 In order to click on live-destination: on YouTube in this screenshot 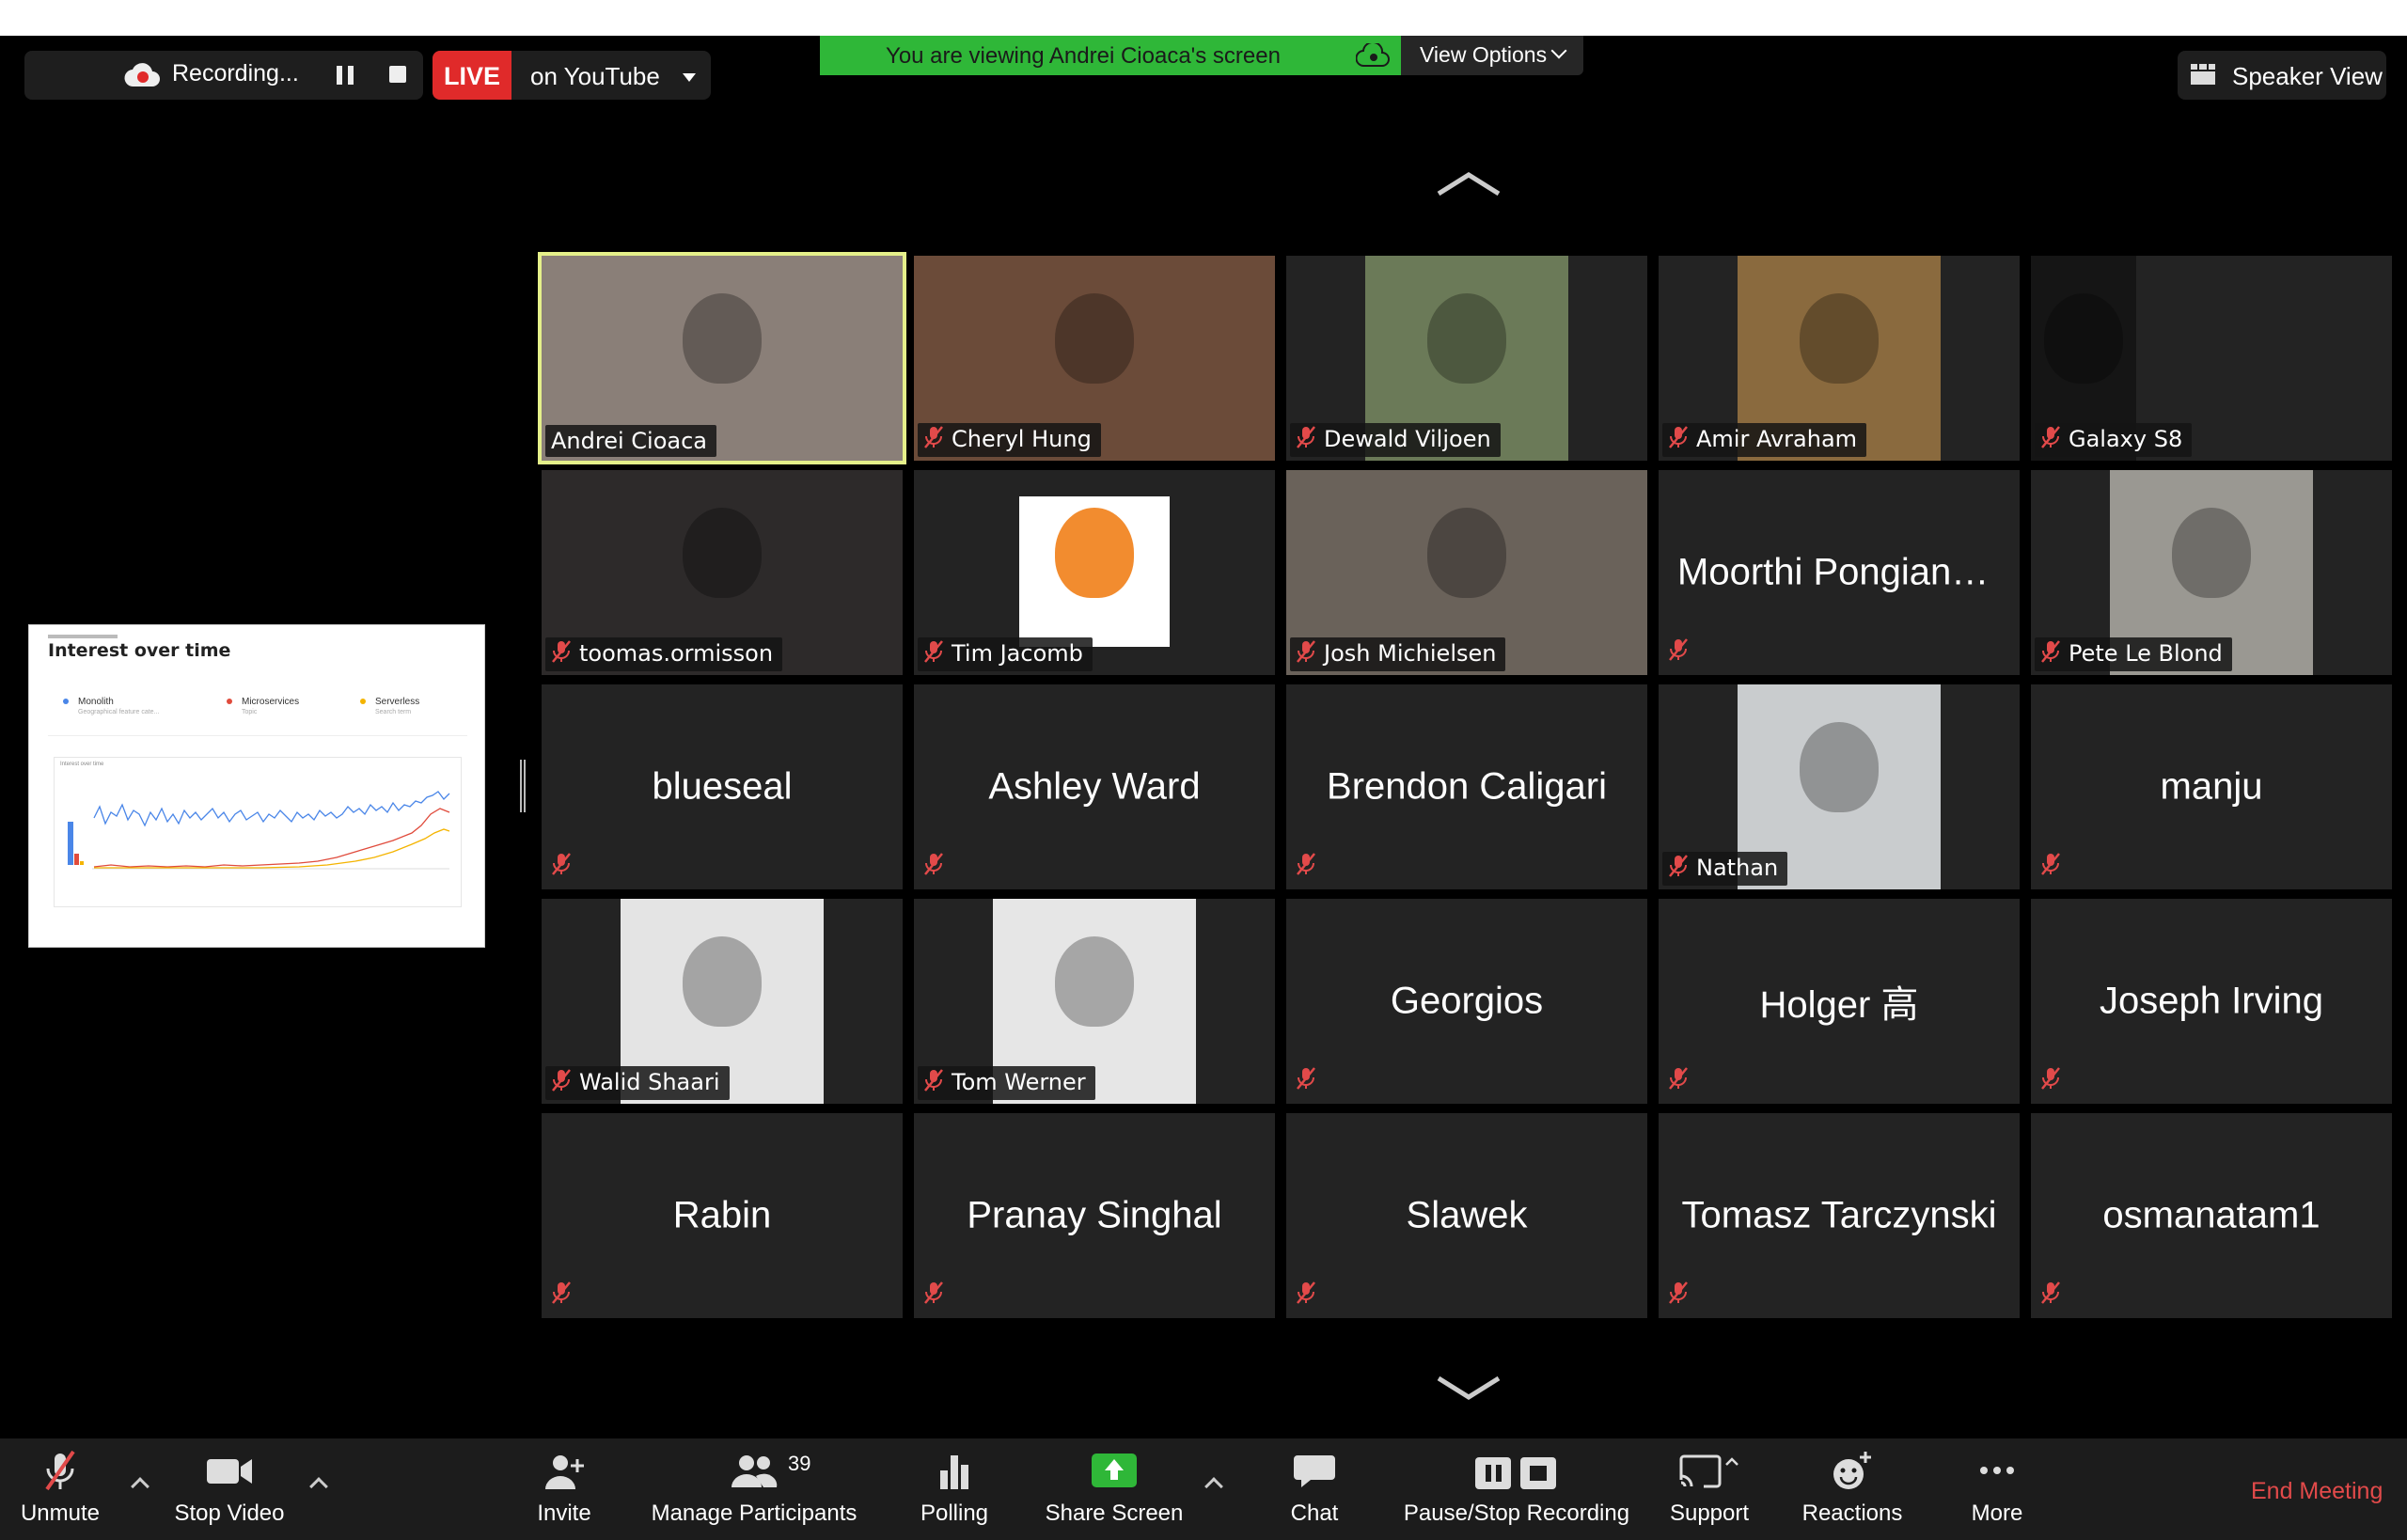, I will do `click(595, 76)`.